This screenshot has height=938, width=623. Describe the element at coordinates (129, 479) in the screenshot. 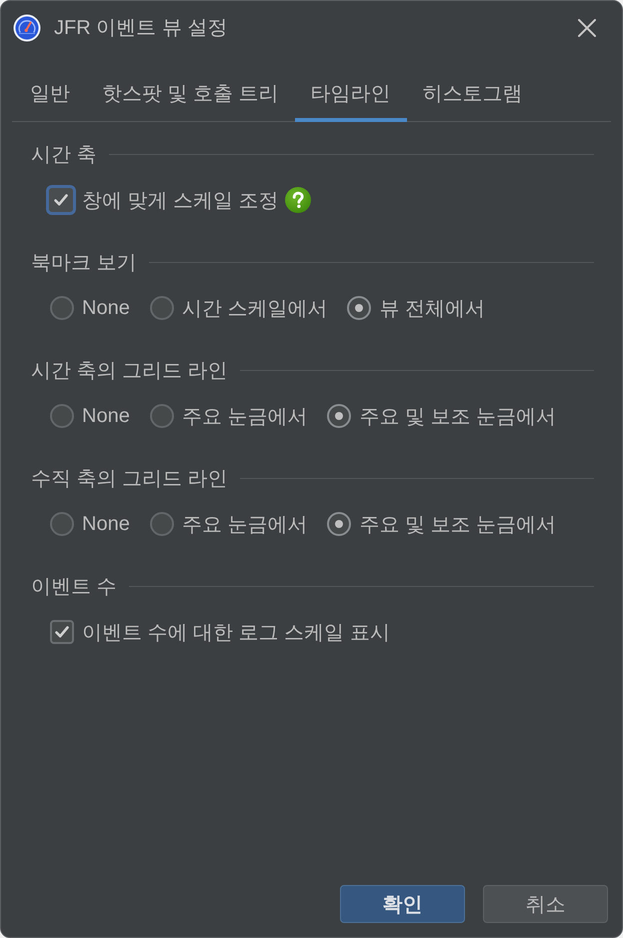

I see `section-title: 수직 축의 그리드 라인` at that location.